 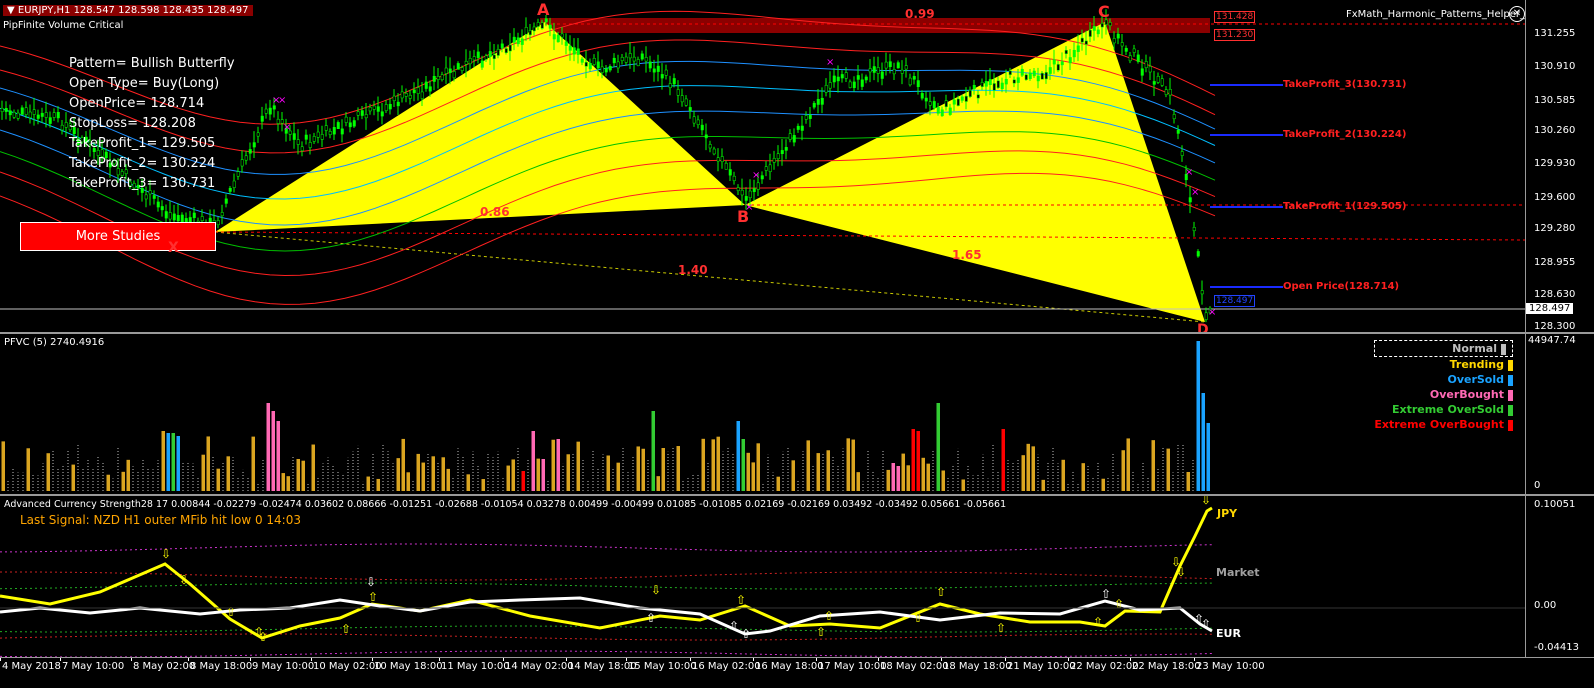 I want to click on time-tick: 16 May 02:00, so click(x=726, y=666).